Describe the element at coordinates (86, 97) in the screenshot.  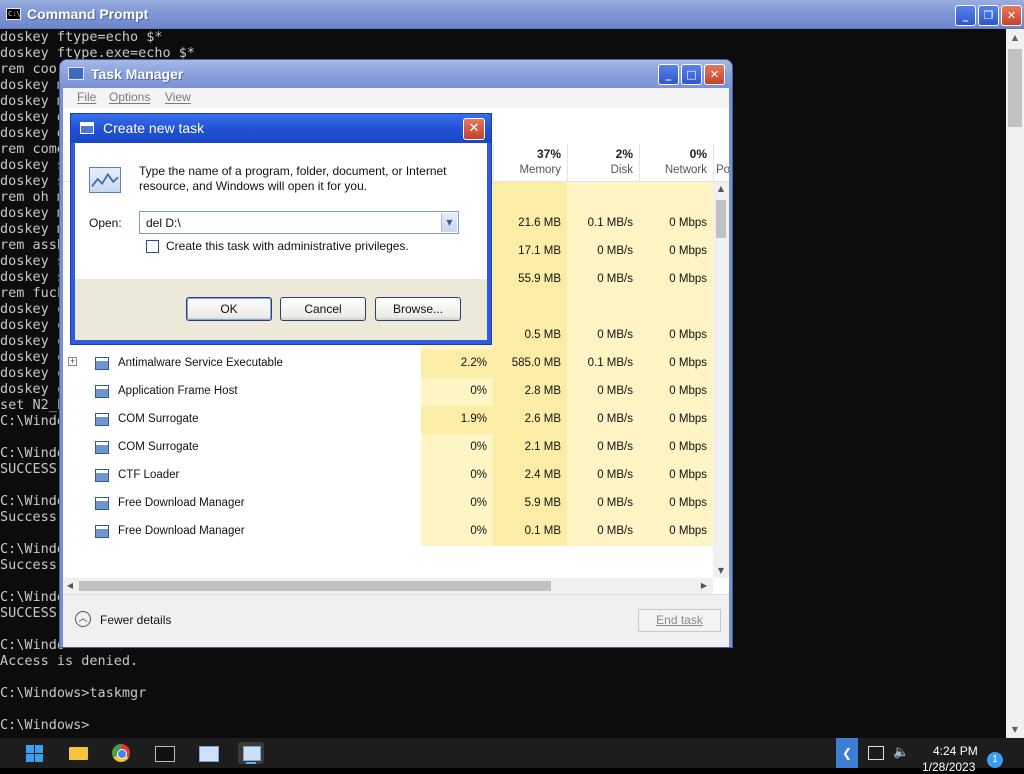
I see `menu-file: File` at that location.